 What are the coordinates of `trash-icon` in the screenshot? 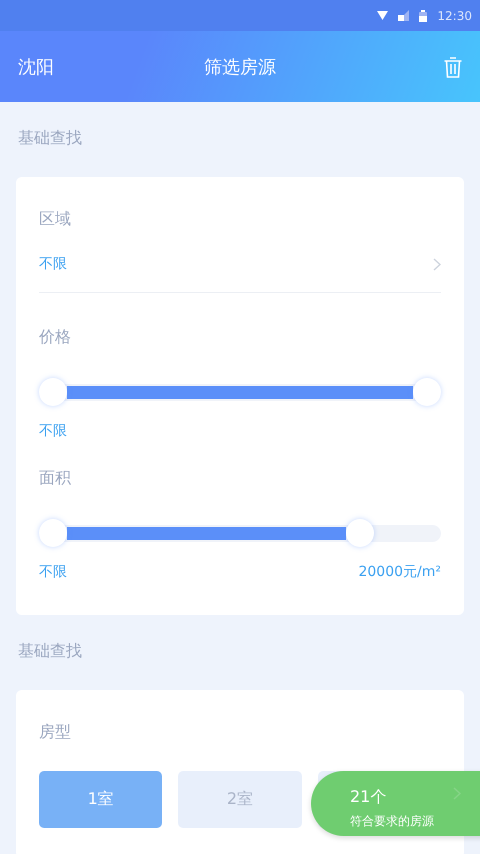 It's located at (453, 67).